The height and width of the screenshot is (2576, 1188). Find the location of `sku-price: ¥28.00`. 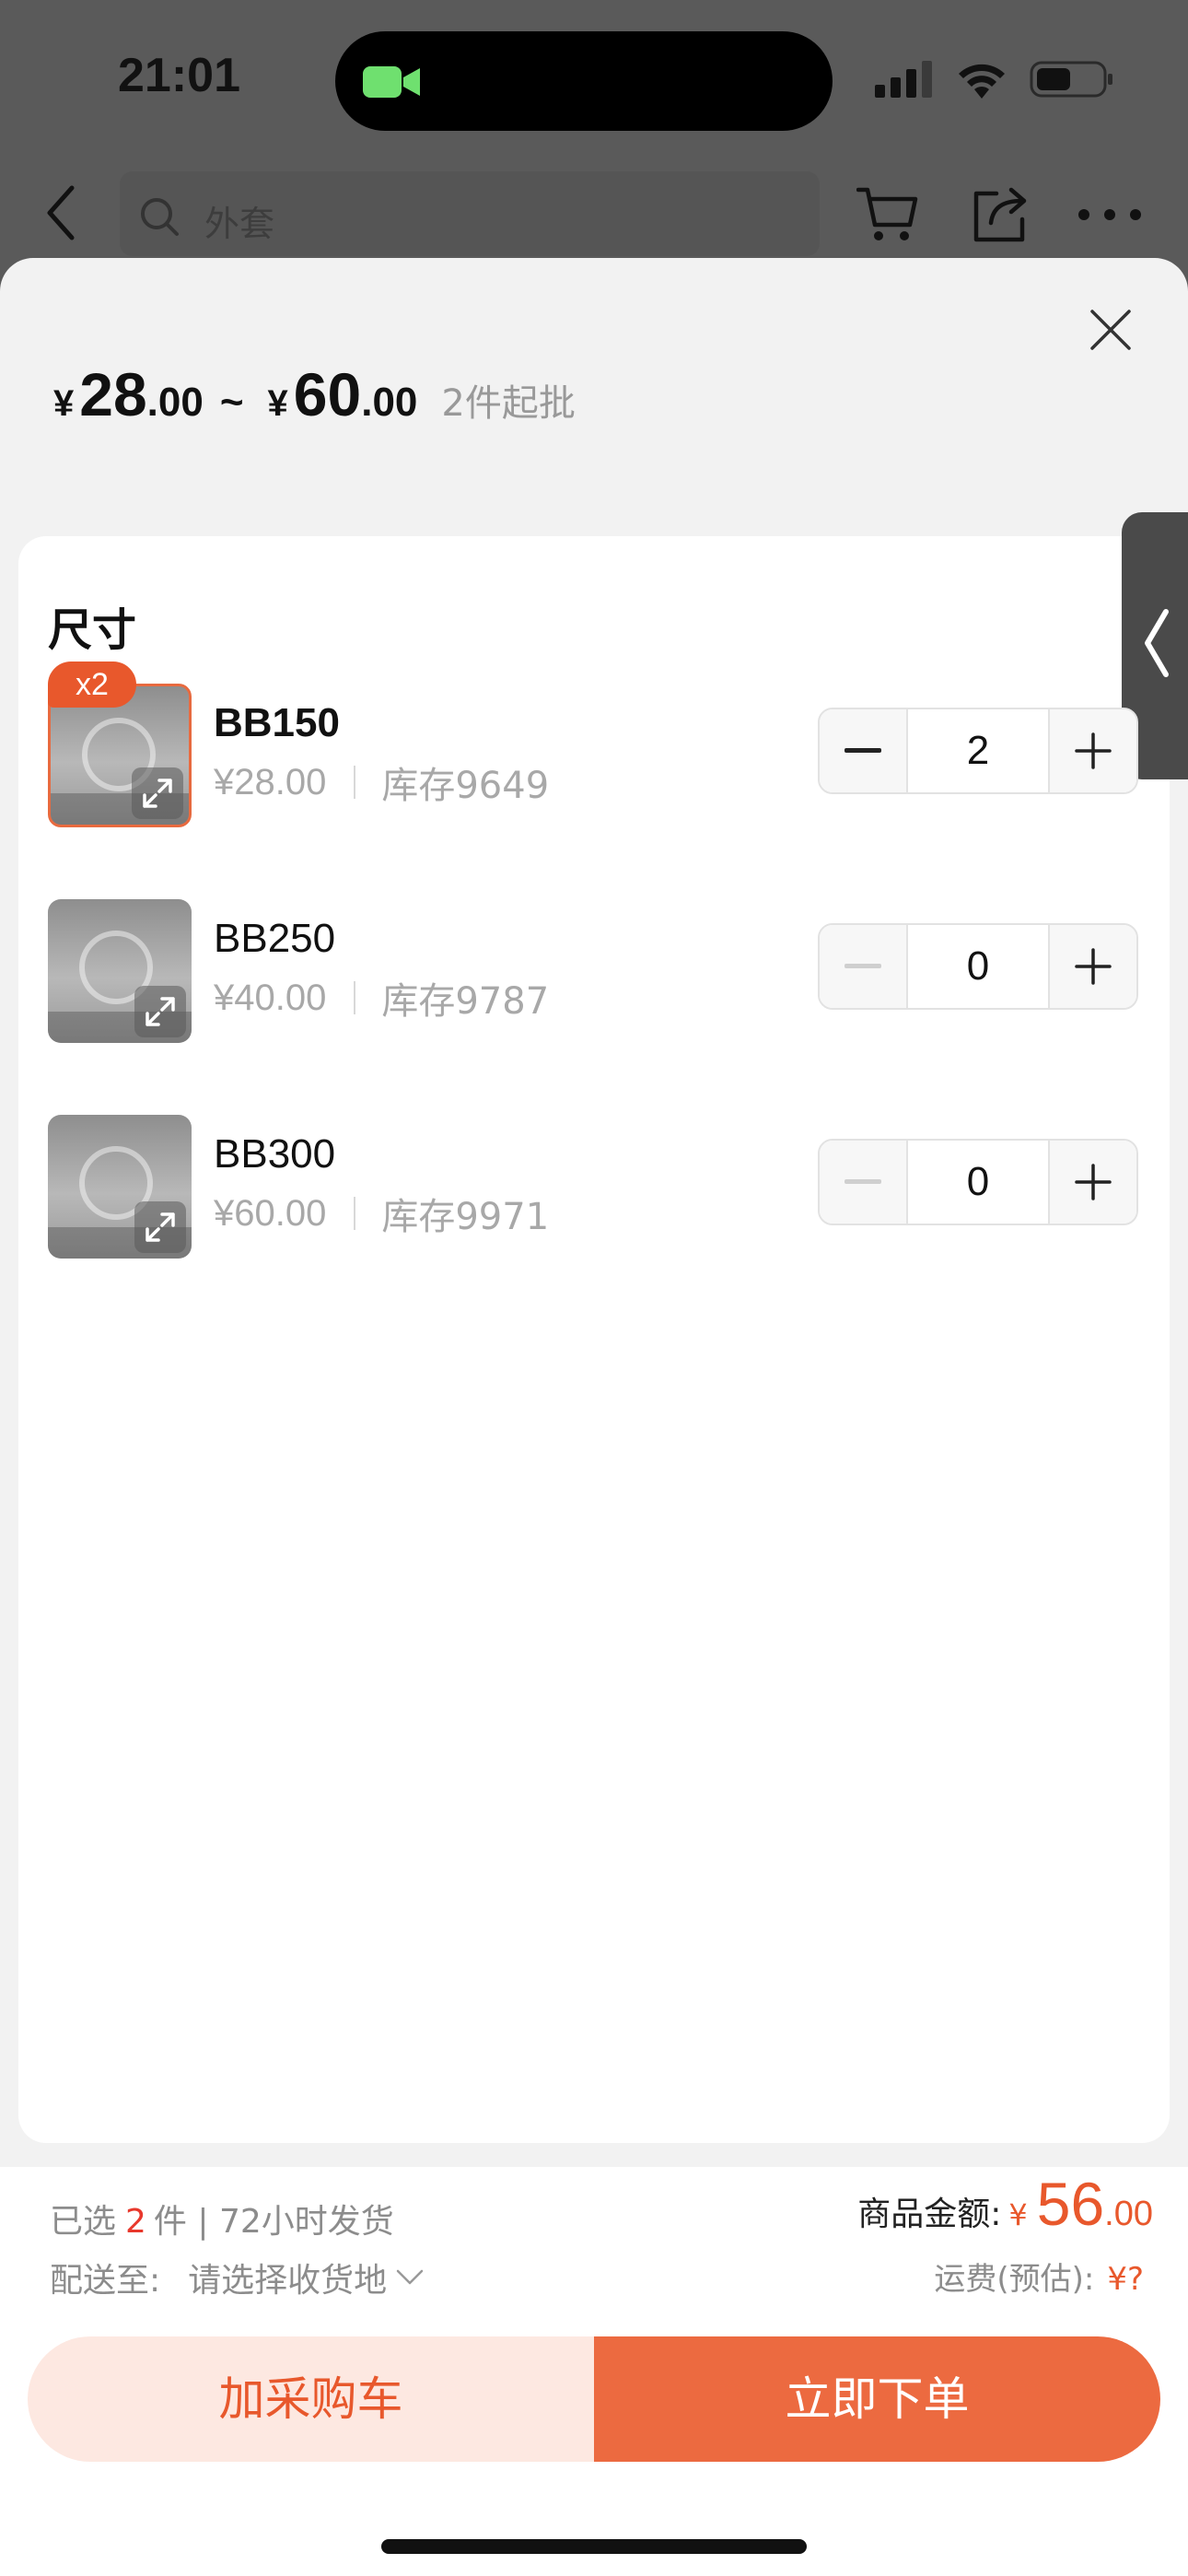

sku-price: ¥28.00 is located at coordinates (270, 781).